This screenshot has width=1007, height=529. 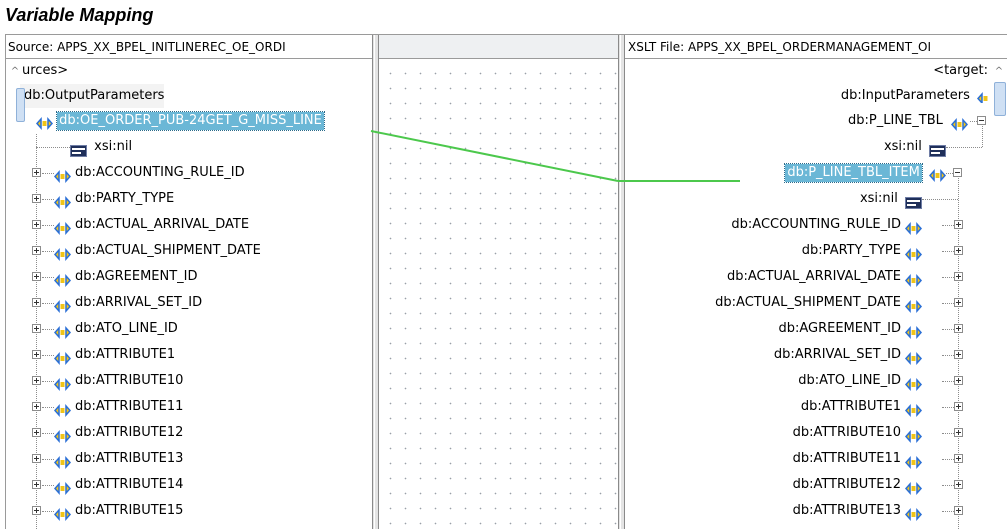 I want to click on target-selected-label: db:P_LINE_TBL_ITEM, so click(x=853, y=172).